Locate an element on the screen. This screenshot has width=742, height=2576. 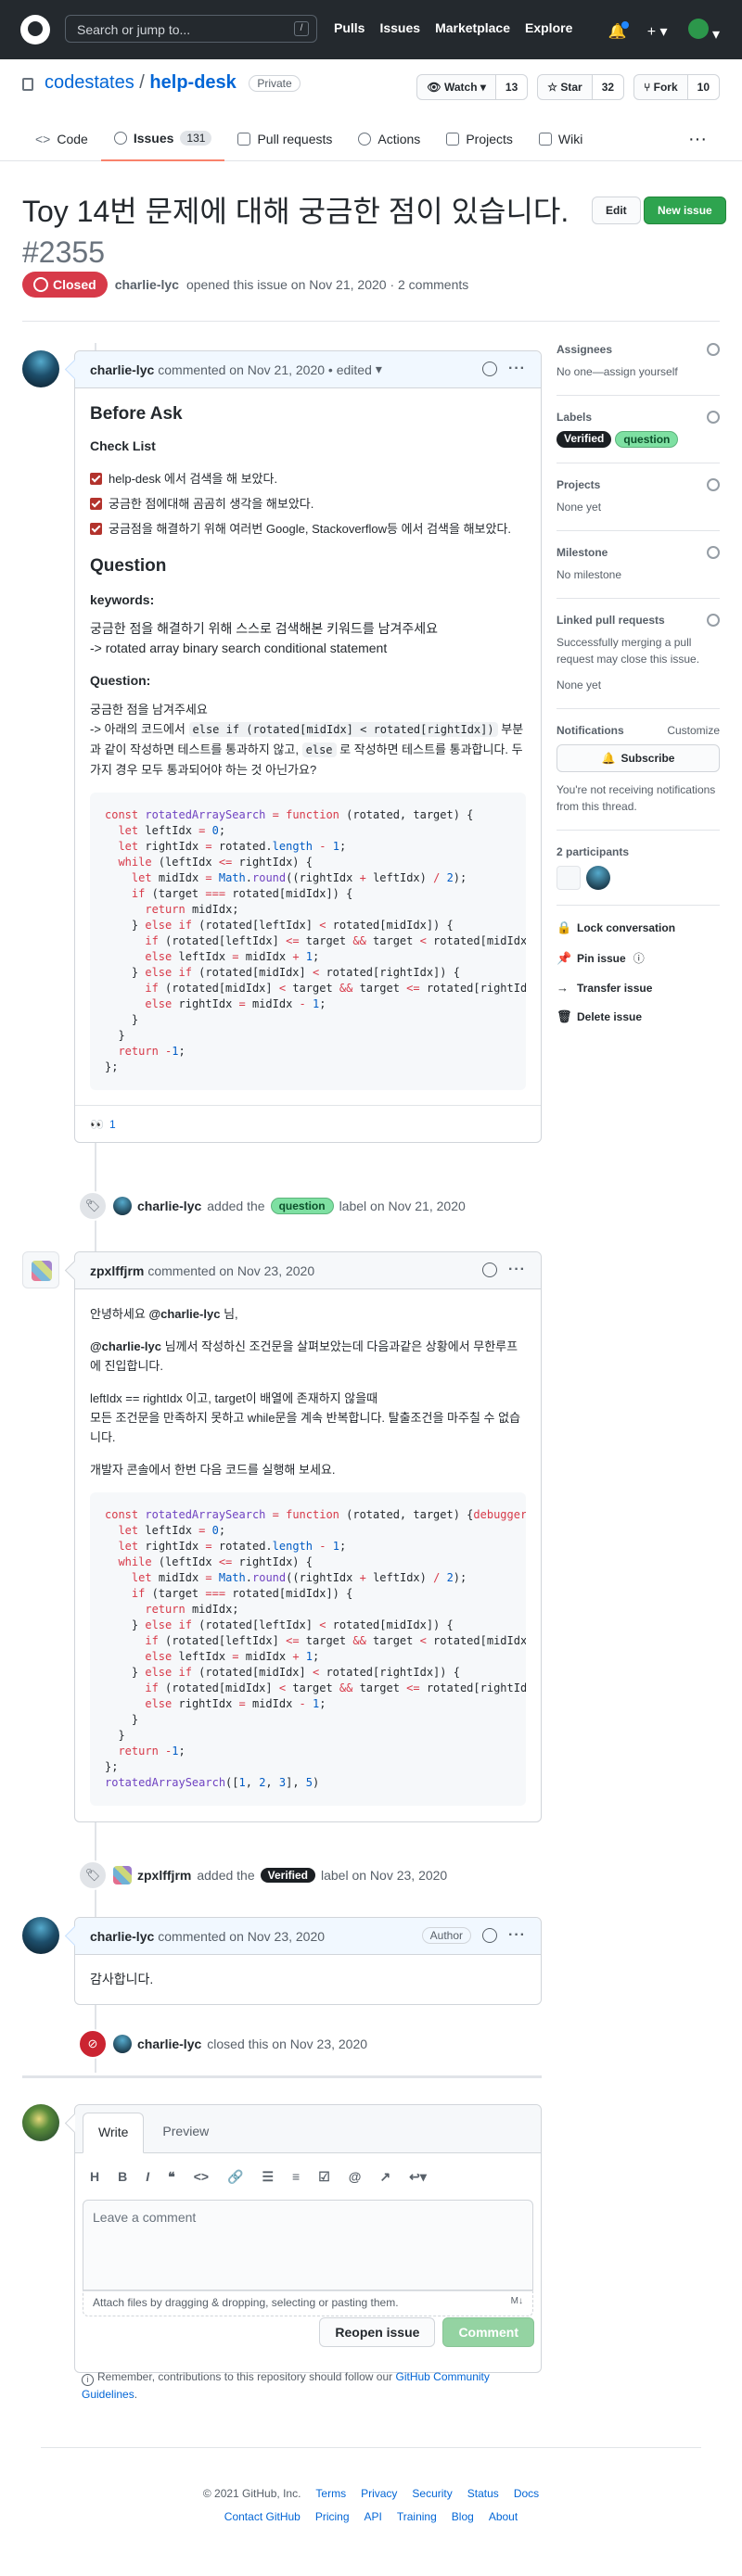
info-icon: ⓘ is located at coordinates (639, 958).